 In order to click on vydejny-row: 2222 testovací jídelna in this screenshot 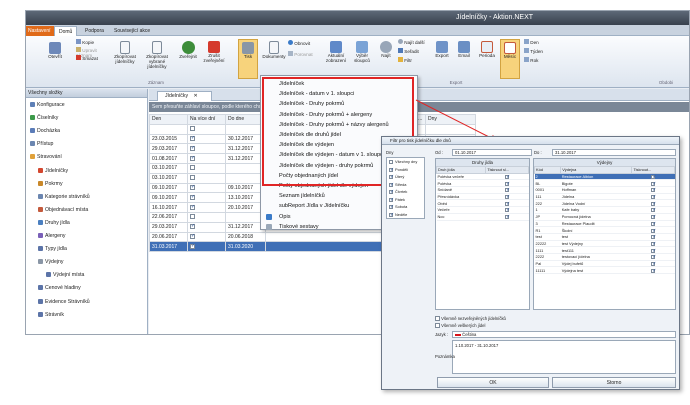, I will do `click(604, 257)`.